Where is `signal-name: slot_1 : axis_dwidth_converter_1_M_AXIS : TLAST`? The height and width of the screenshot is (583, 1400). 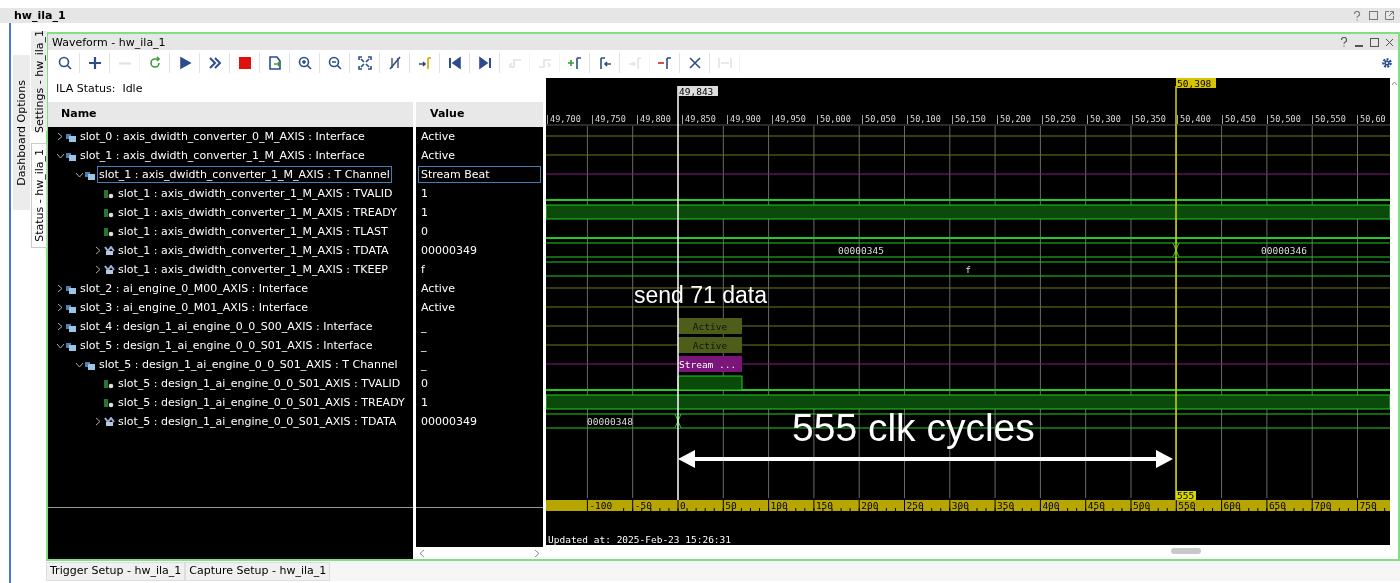 signal-name: slot_1 : axis_dwidth_converter_1_M_AXIS : TLAST is located at coordinates (253, 231).